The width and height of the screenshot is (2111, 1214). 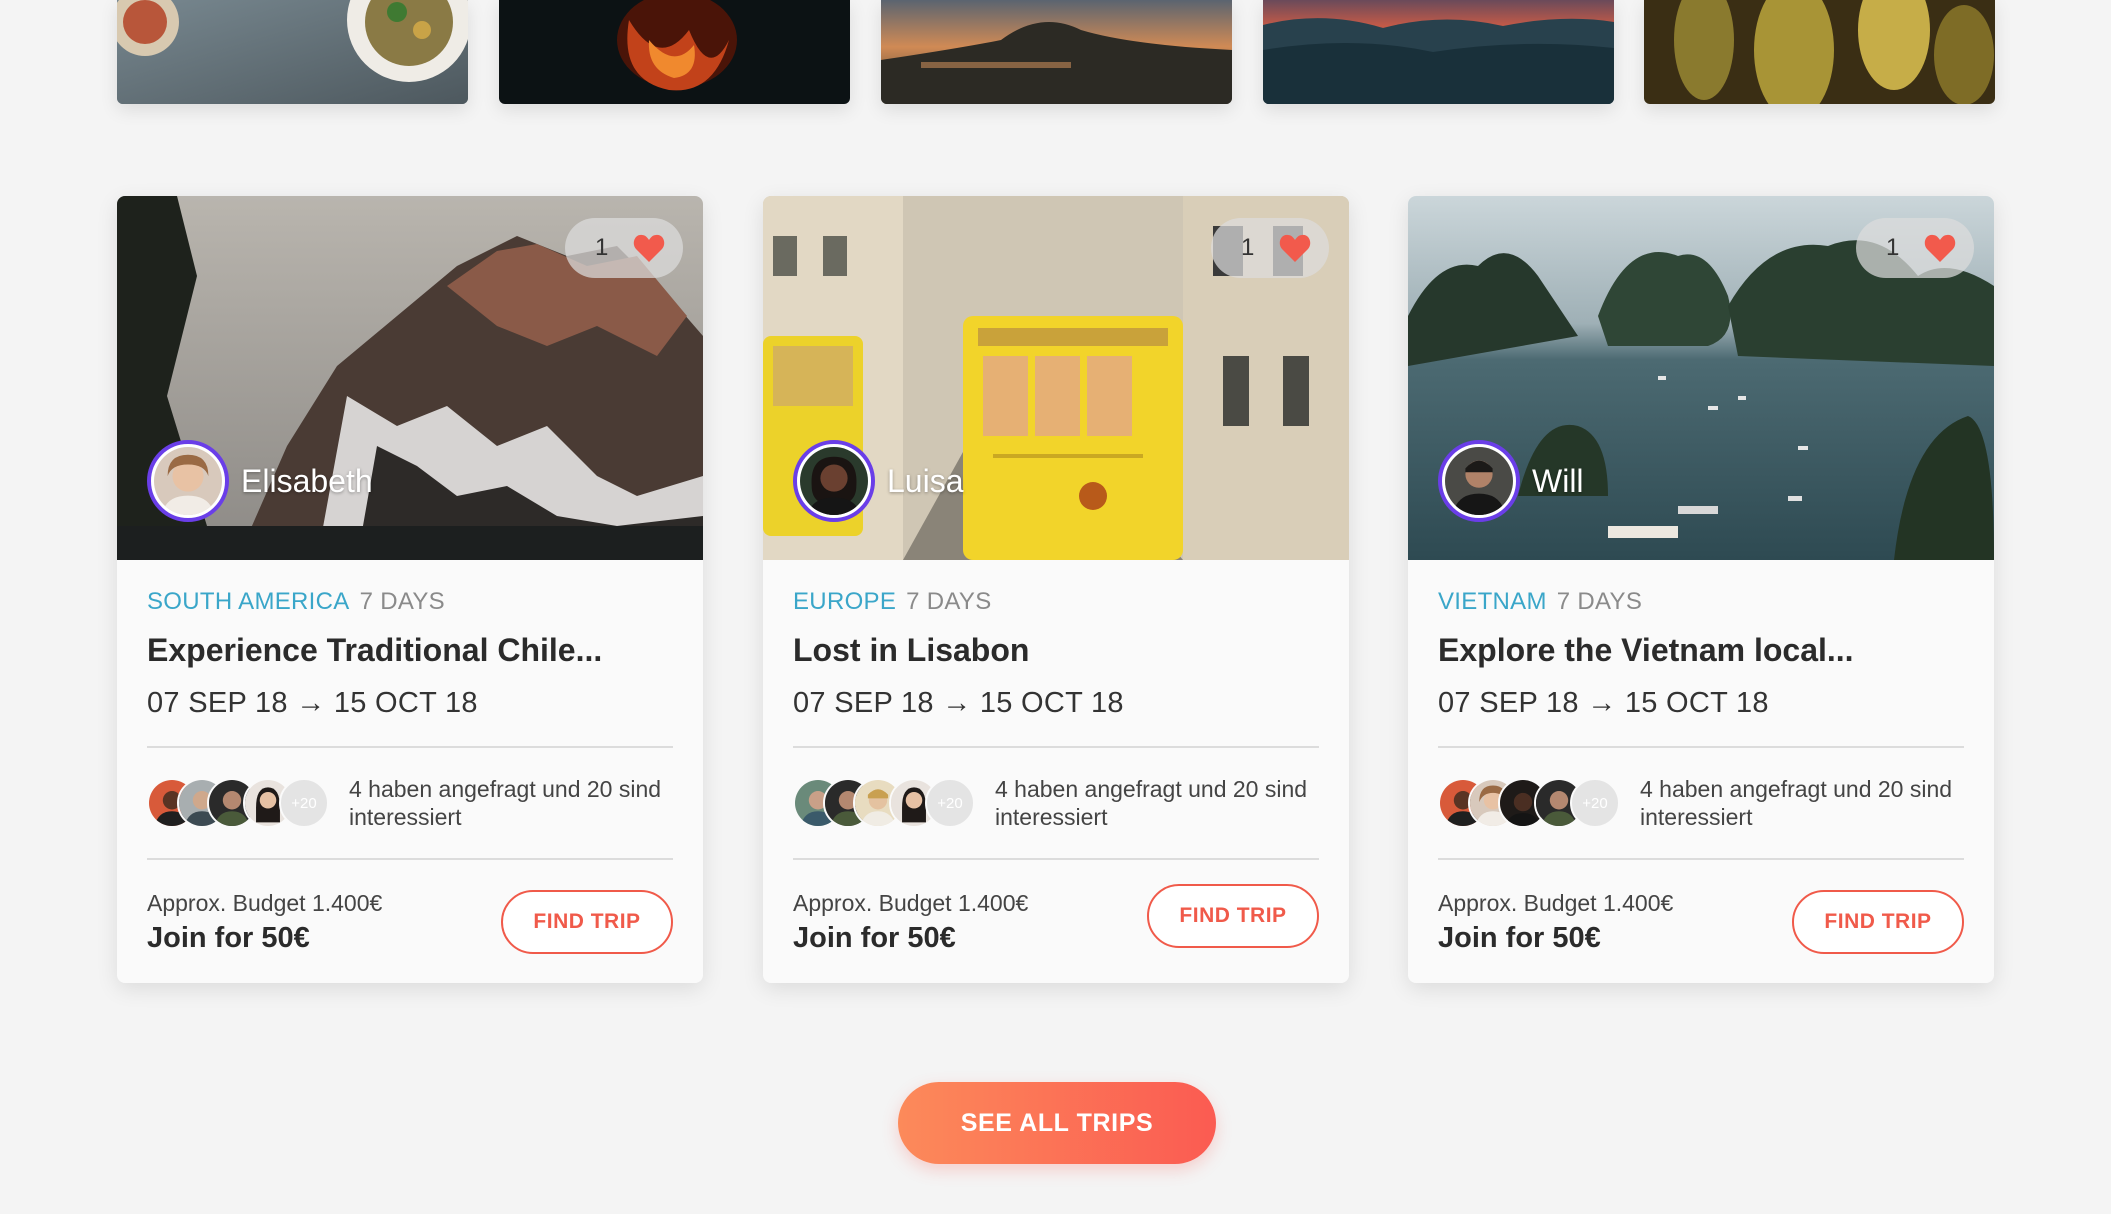 What do you see at coordinates (307, 480) in the screenshot?
I see `host-name: Elisabeth` at bounding box center [307, 480].